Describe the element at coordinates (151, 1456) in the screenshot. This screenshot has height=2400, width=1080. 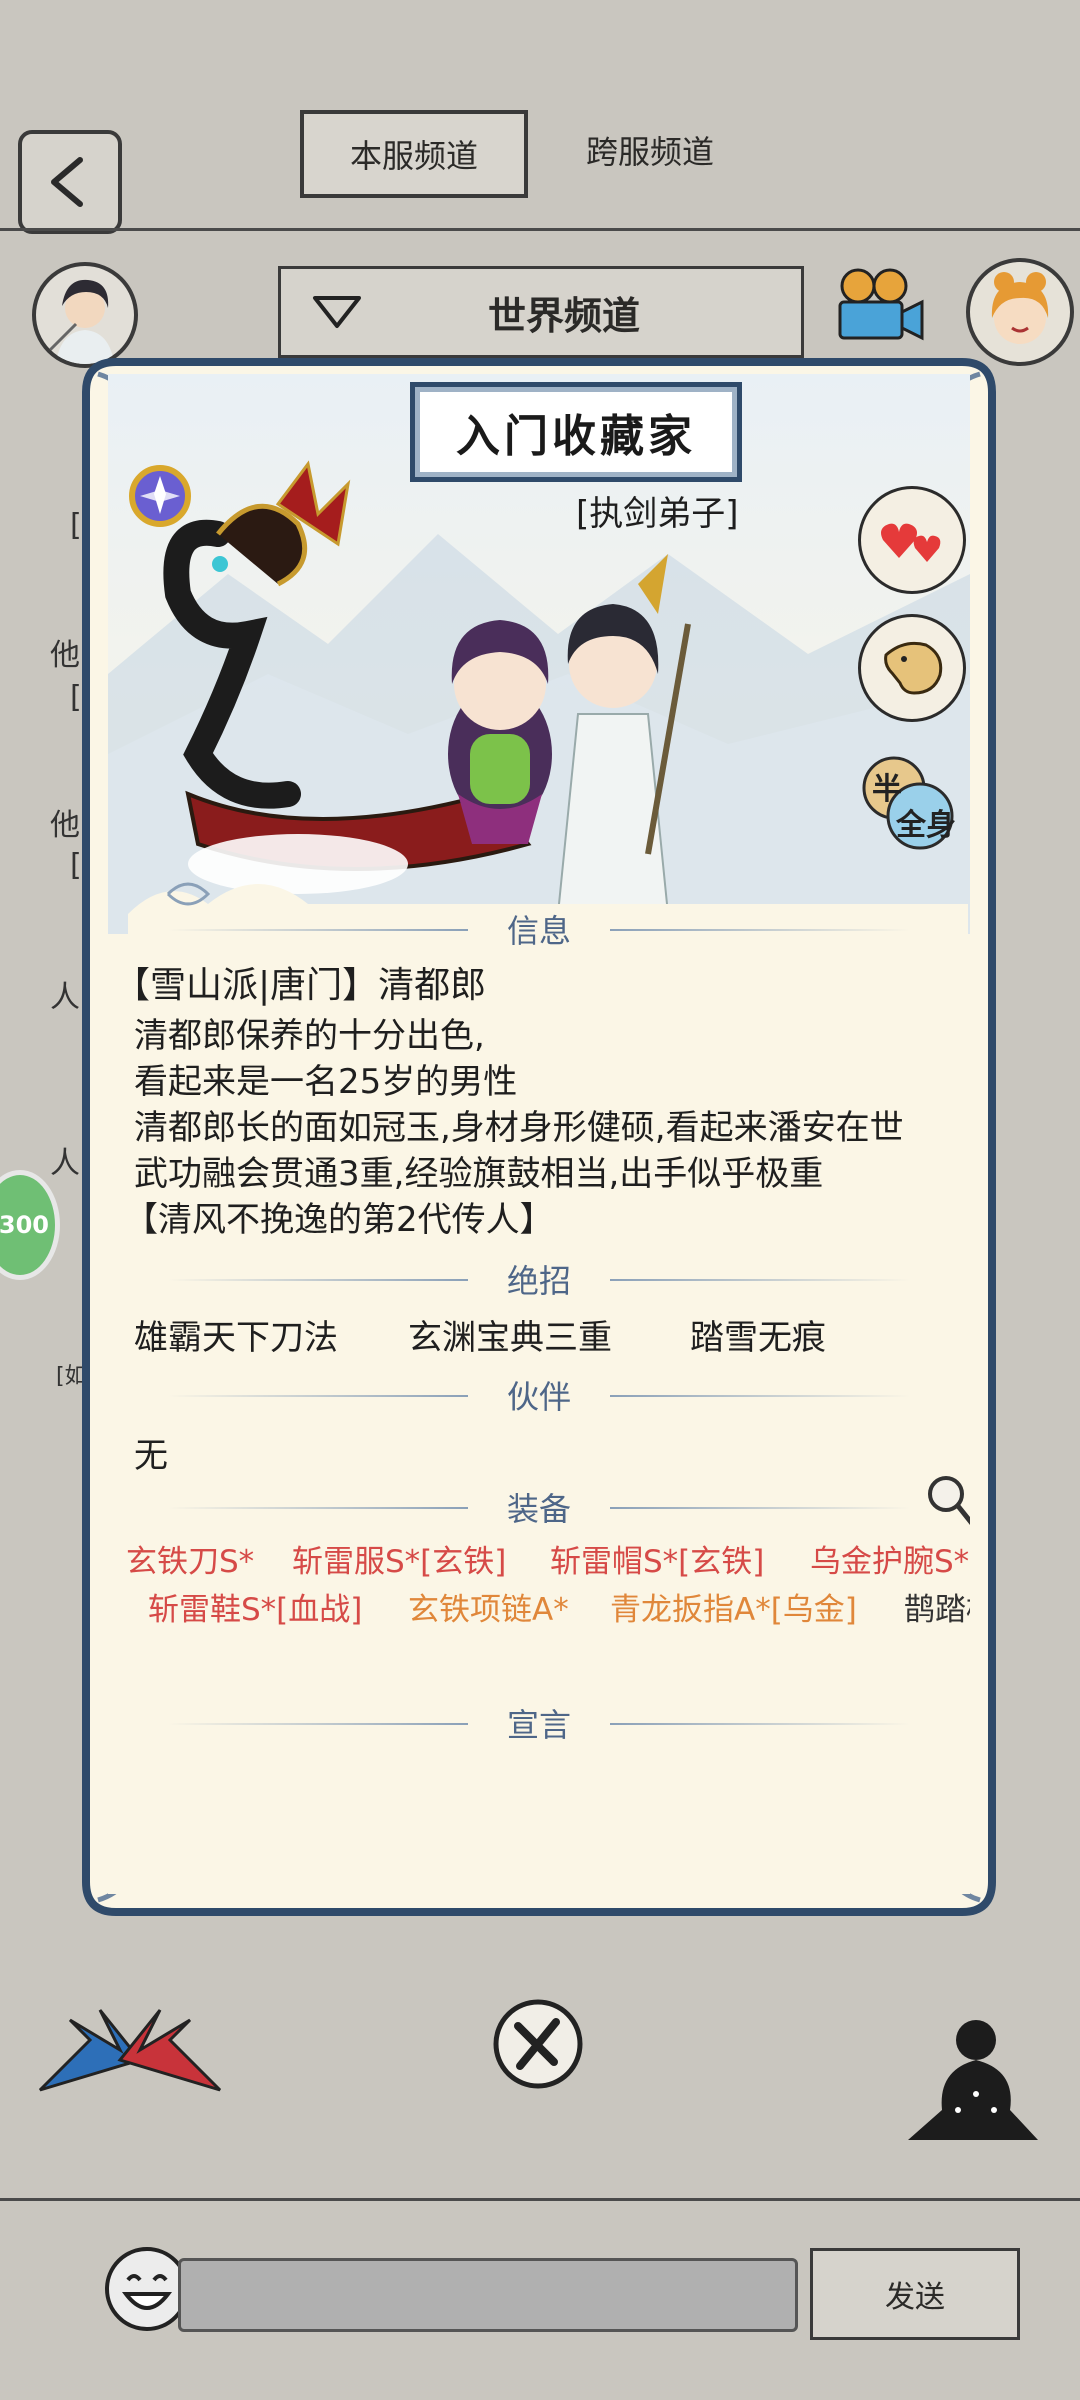
I see `partner-value: 无` at that location.